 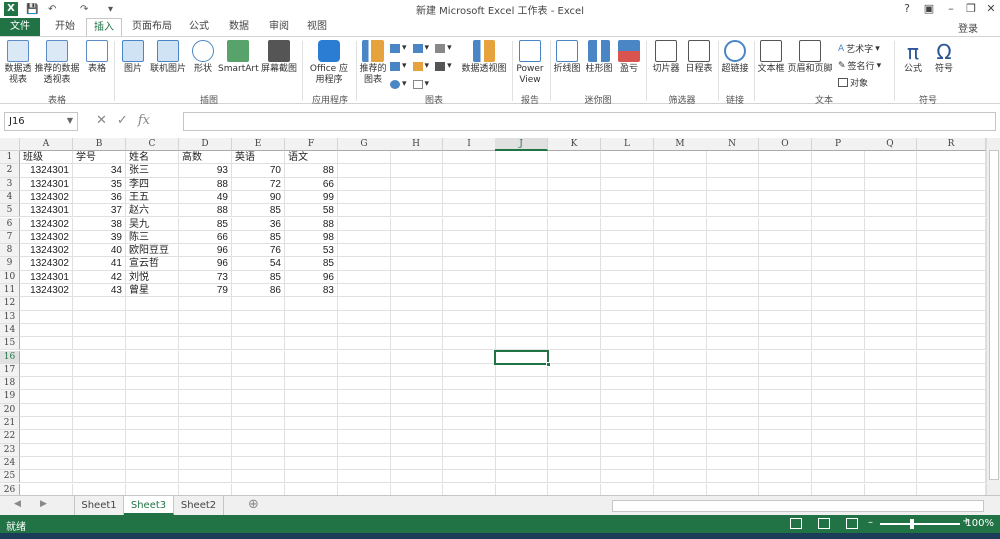 I want to click on cell-o23, so click(x=785, y=450).